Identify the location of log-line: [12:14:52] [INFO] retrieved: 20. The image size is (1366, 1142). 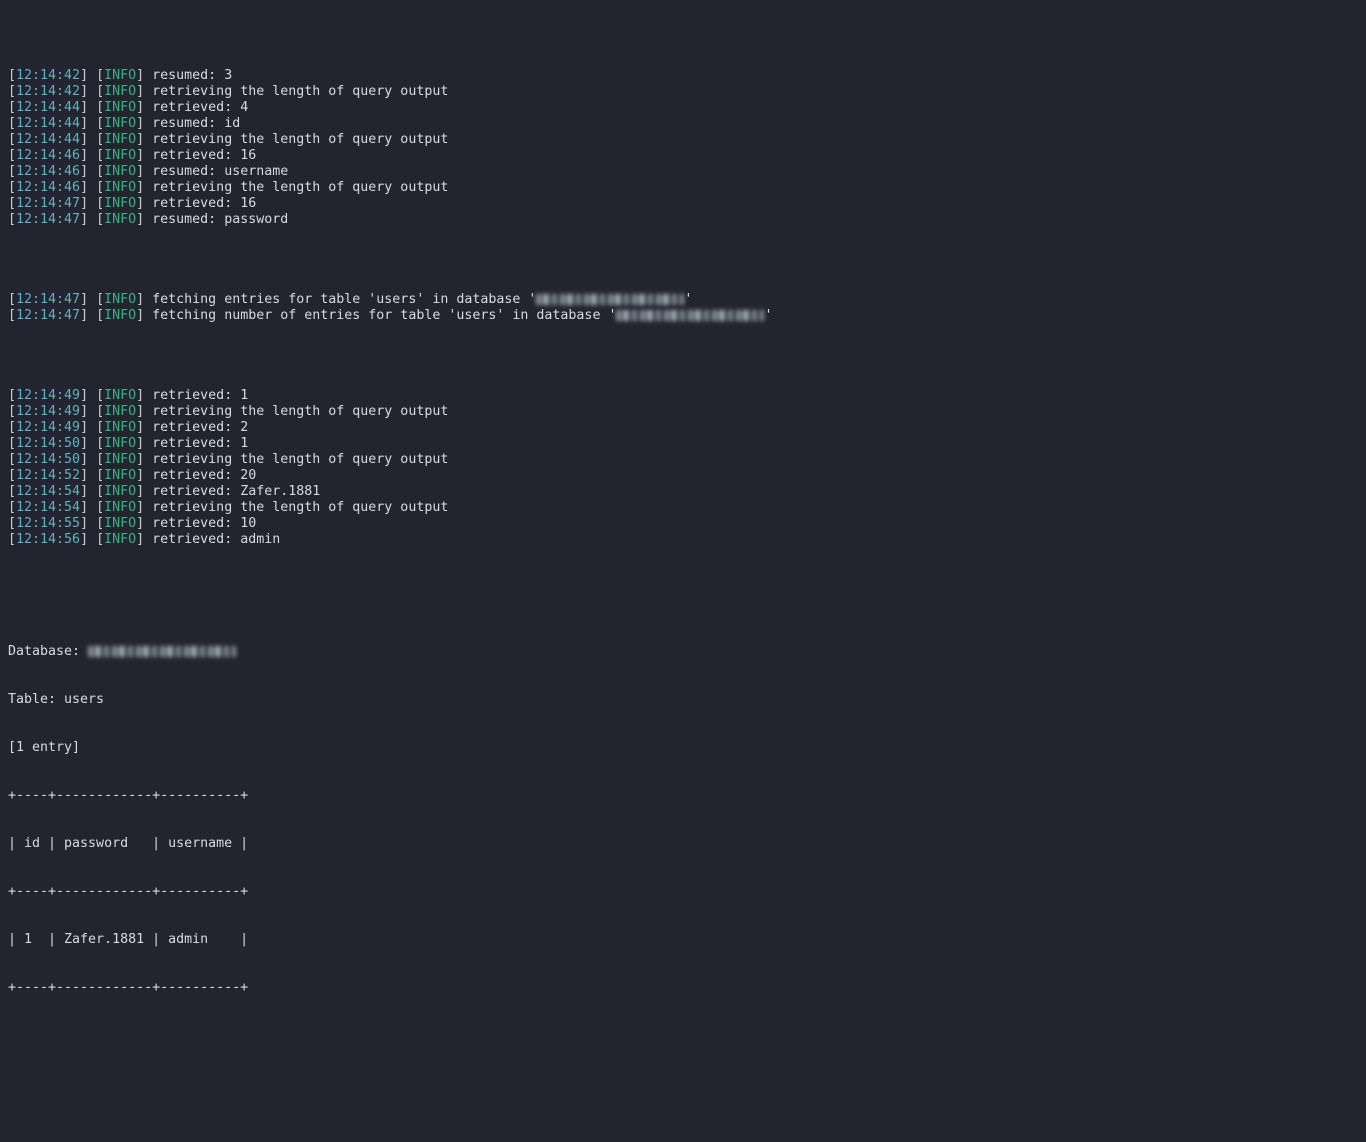
(687, 476).